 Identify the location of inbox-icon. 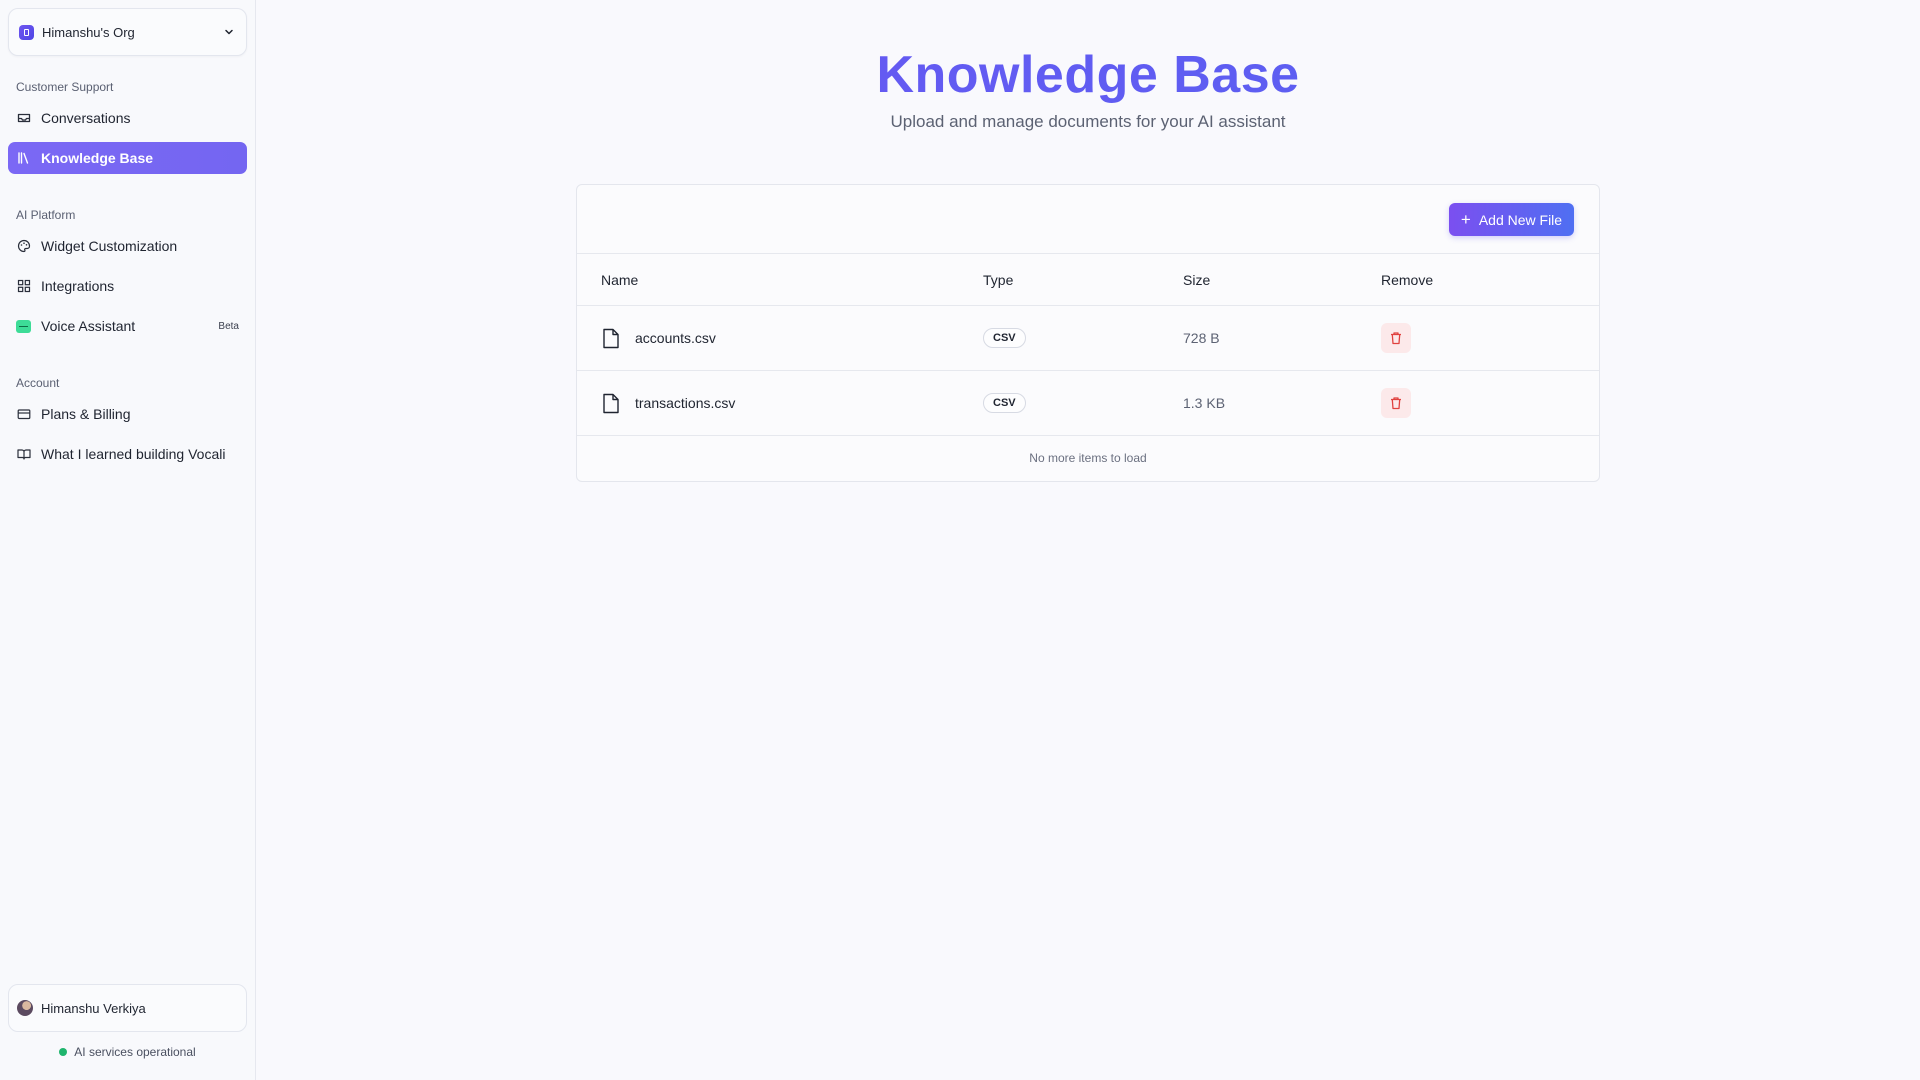
(23, 118).